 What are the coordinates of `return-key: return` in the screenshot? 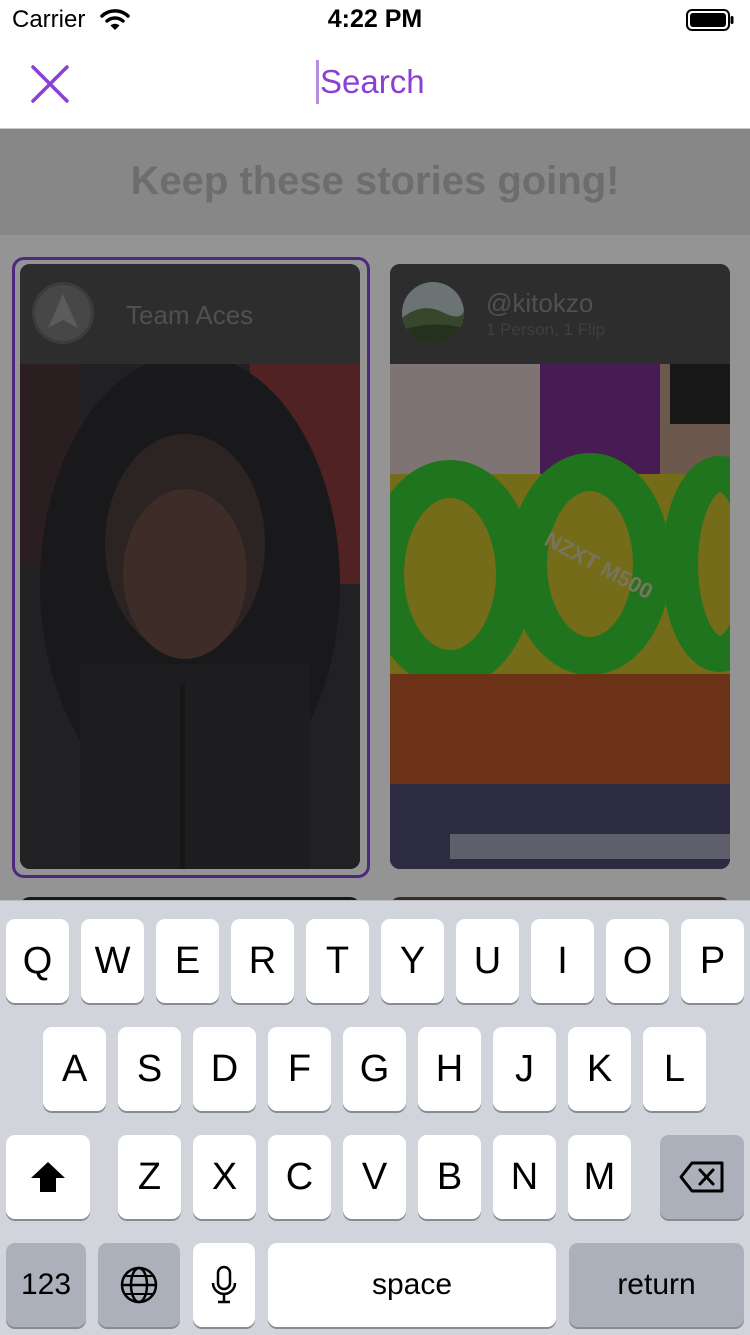 It's located at (656, 1285).